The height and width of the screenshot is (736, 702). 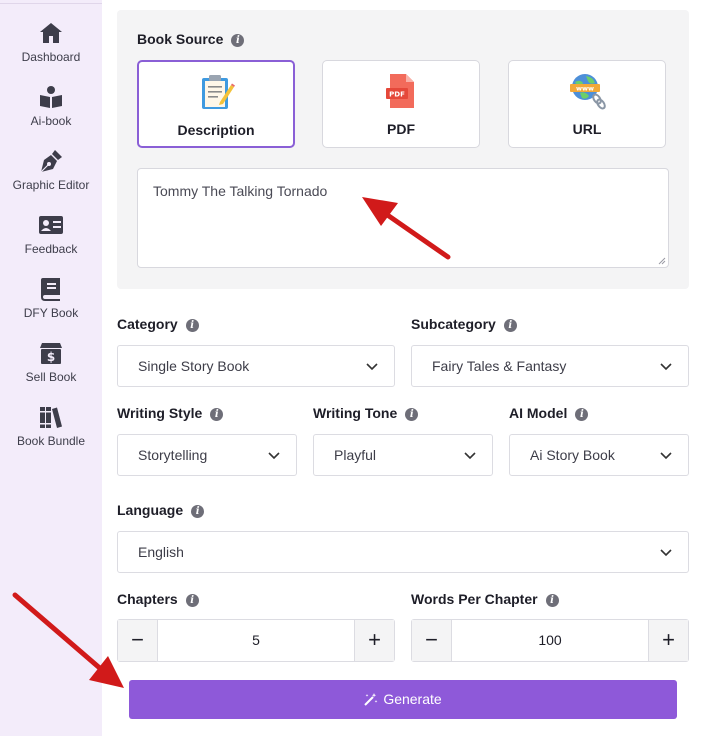 I want to click on chapters-label-text: Chapters, so click(x=147, y=599).